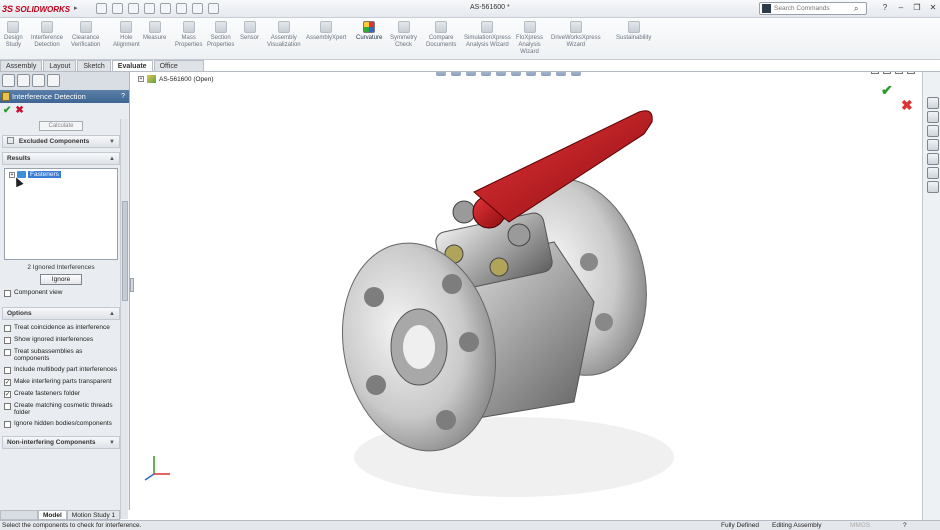 The width and height of the screenshot is (940, 530). What do you see at coordinates (933, 145) in the screenshot?
I see `search-results-icon` at bounding box center [933, 145].